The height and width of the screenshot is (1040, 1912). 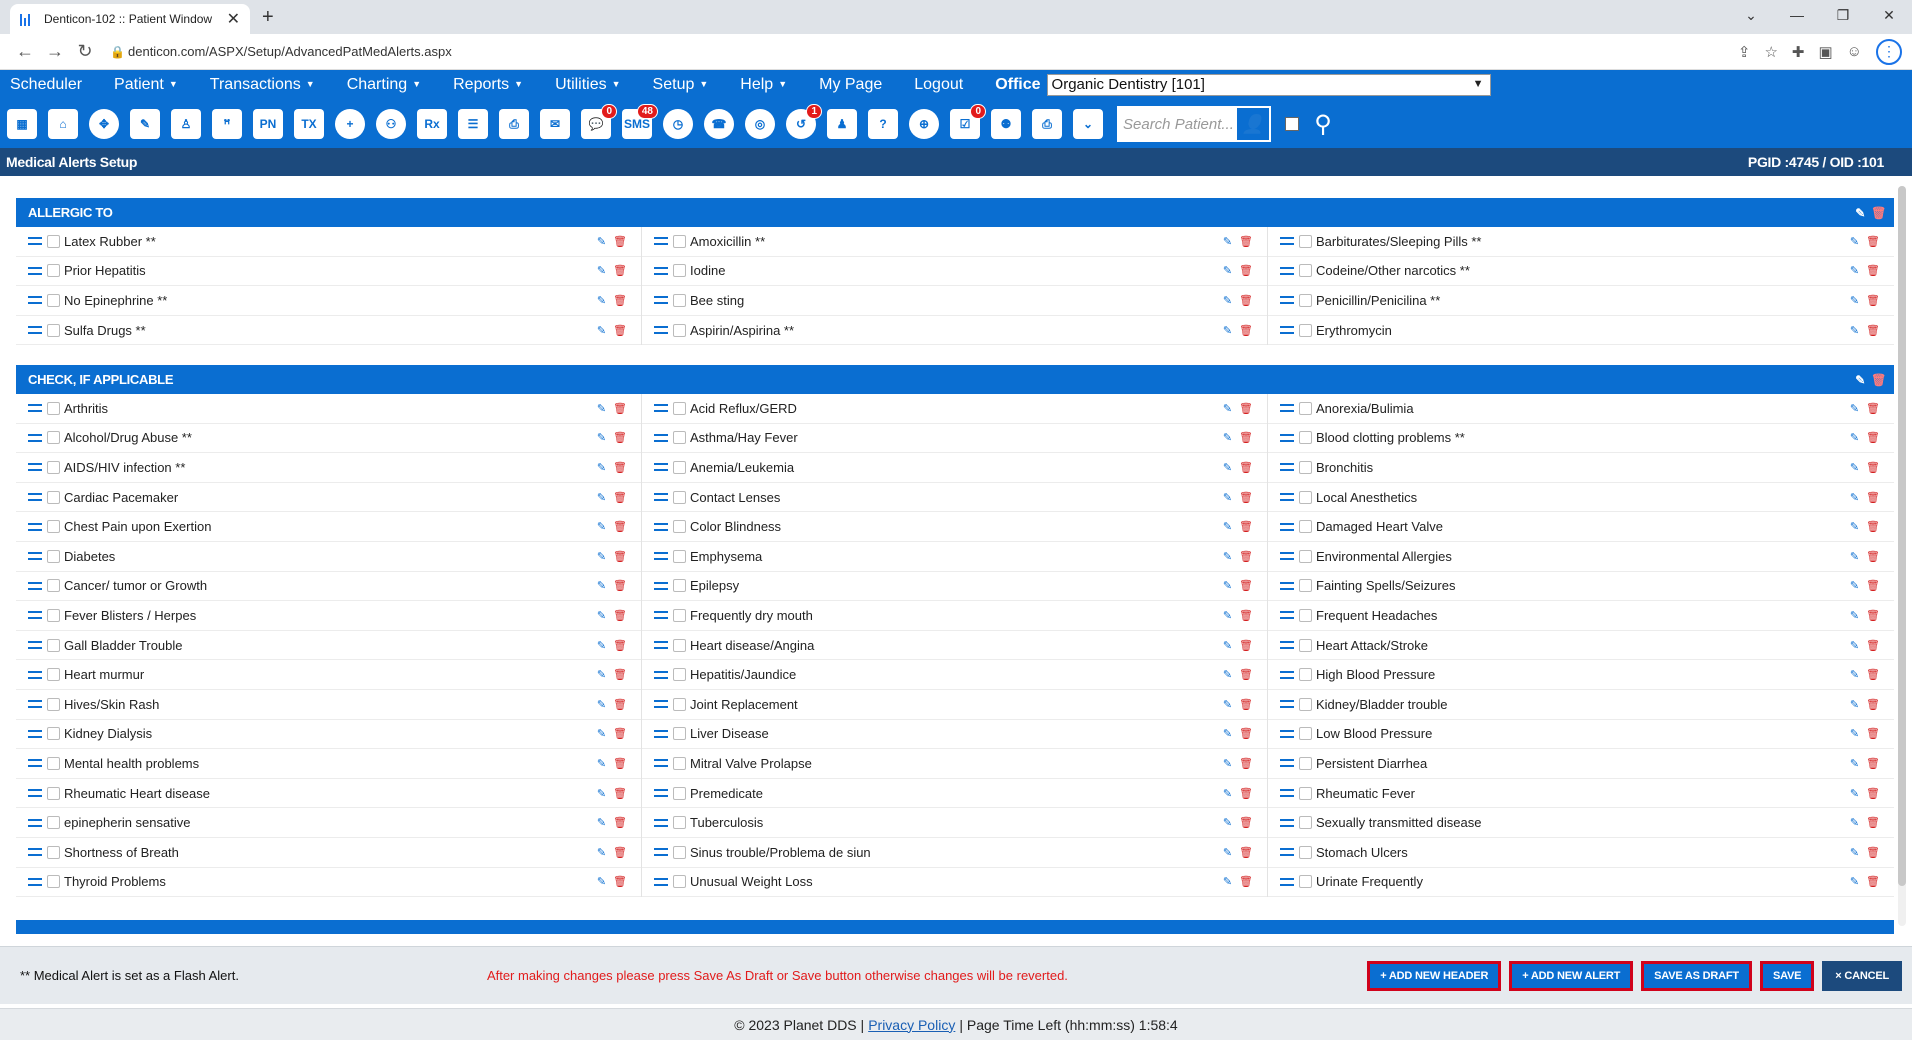 What do you see at coordinates (25, 51) in the screenshot?
I see `back-icon: ←` at bounding box center [25, 51].